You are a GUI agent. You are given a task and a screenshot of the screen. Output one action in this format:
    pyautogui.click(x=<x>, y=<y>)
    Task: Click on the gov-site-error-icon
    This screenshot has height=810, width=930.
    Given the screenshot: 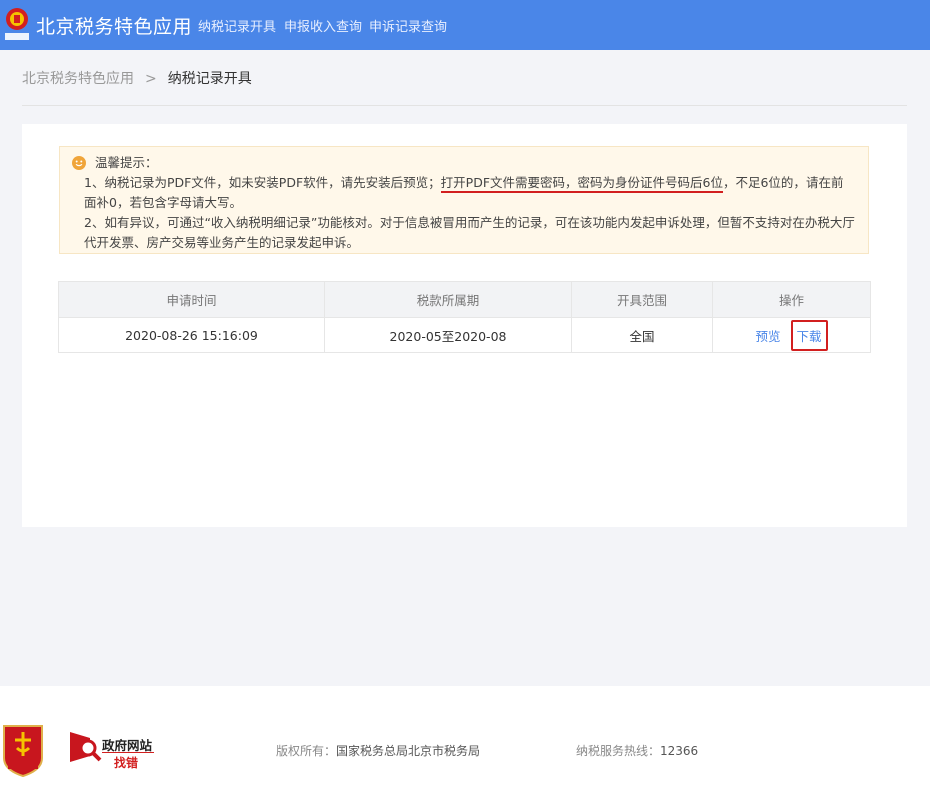 What is the action you would take?
    pyautogui.click(x=86, y=747)
    